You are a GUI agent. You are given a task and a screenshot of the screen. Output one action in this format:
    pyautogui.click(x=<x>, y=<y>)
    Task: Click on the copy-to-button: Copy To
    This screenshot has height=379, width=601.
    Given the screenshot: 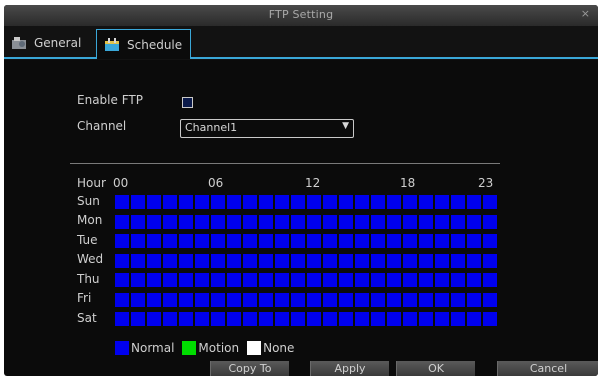 What is the action you would take?
    pyautogui.click(x=249, y=368)
    